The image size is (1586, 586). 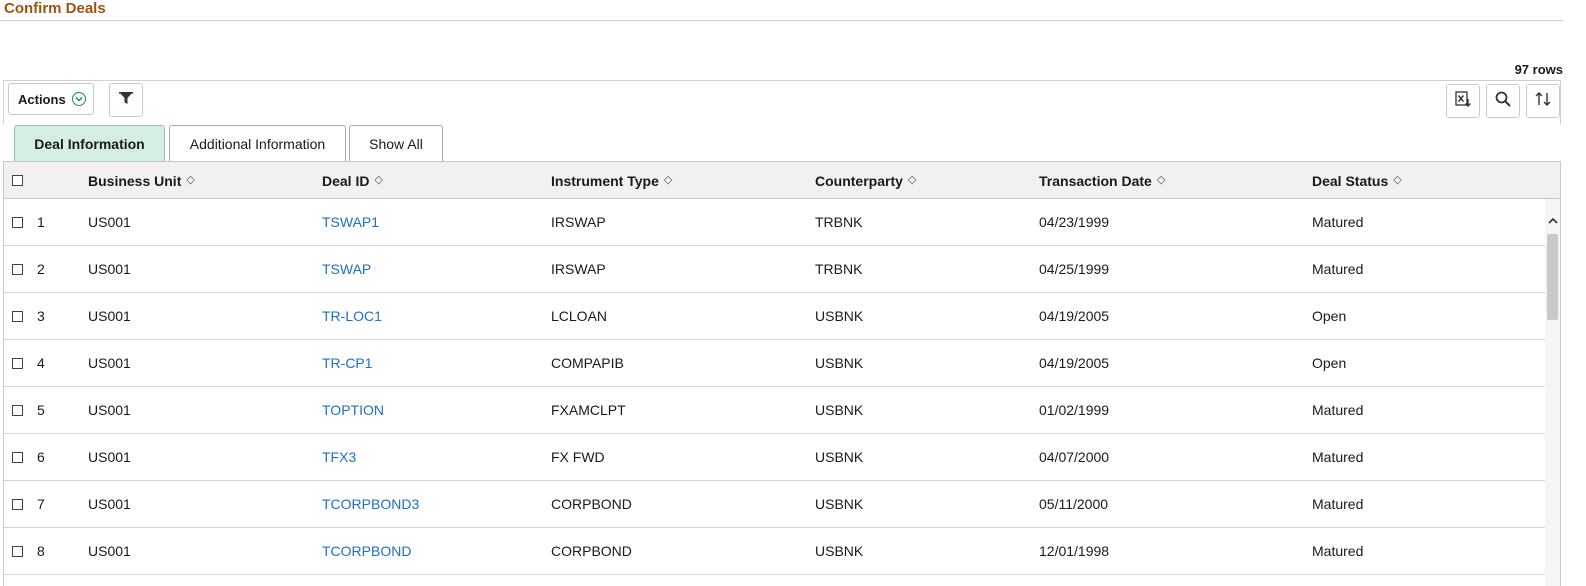 I want to click on column-header-deal-status: Deal Status ◇, so click(x=1357, y=180).